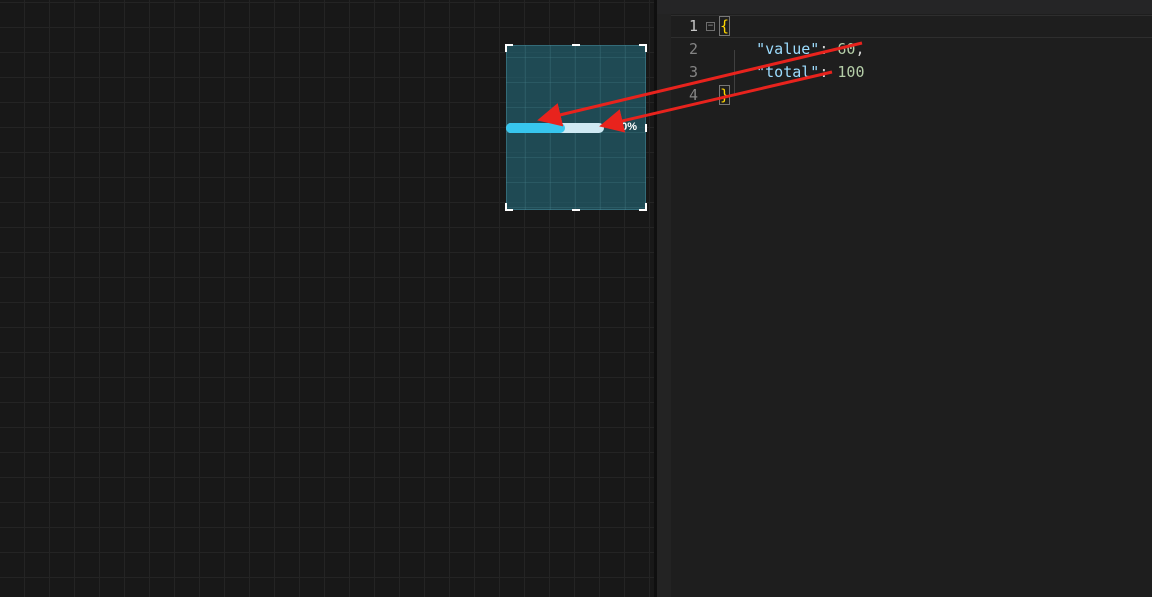 Image resolution: width=1152 pixels, height=597 pixels. What do you see at coordinates (860, 49) in the screenshot?
I see `comma: ,` at bounding box center [860, 49].